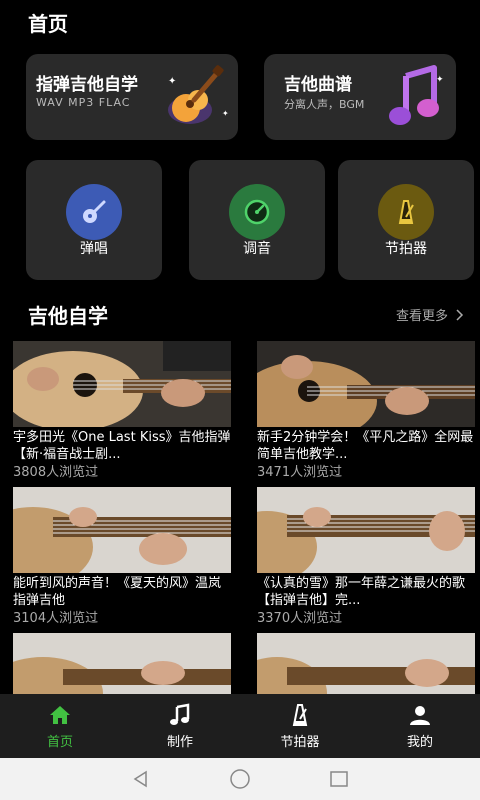  Describe the element at coordinates (132, 97) in the screenshot. I see `feature-card-fingerstyle: 指弹吉他自学 WAV MP3 FLAC ✦ ✦` at that location.